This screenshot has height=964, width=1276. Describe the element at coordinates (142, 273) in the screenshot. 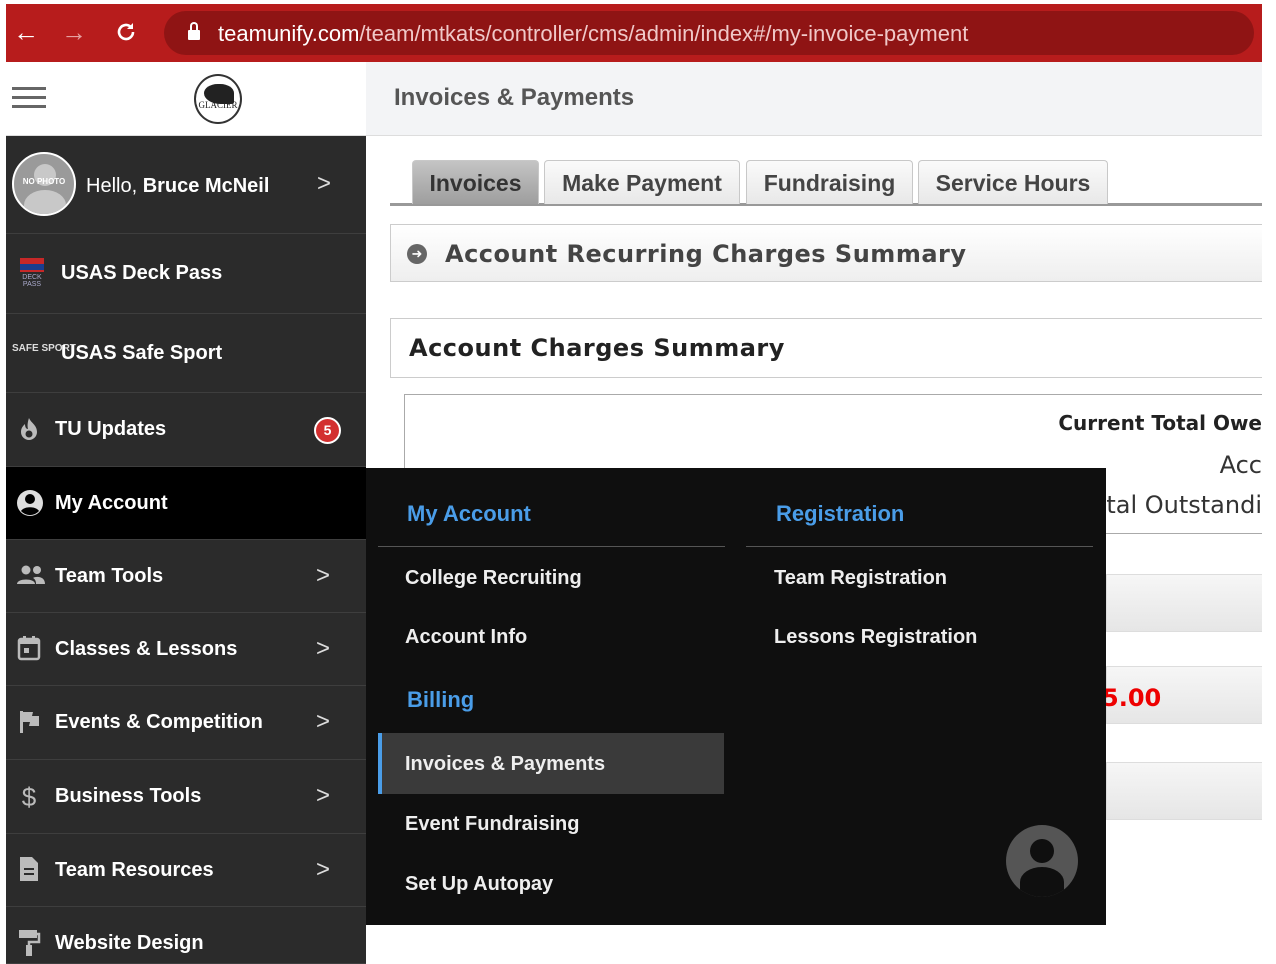

I see `sidebar-item-label: USAS Deck Pass` at that location.